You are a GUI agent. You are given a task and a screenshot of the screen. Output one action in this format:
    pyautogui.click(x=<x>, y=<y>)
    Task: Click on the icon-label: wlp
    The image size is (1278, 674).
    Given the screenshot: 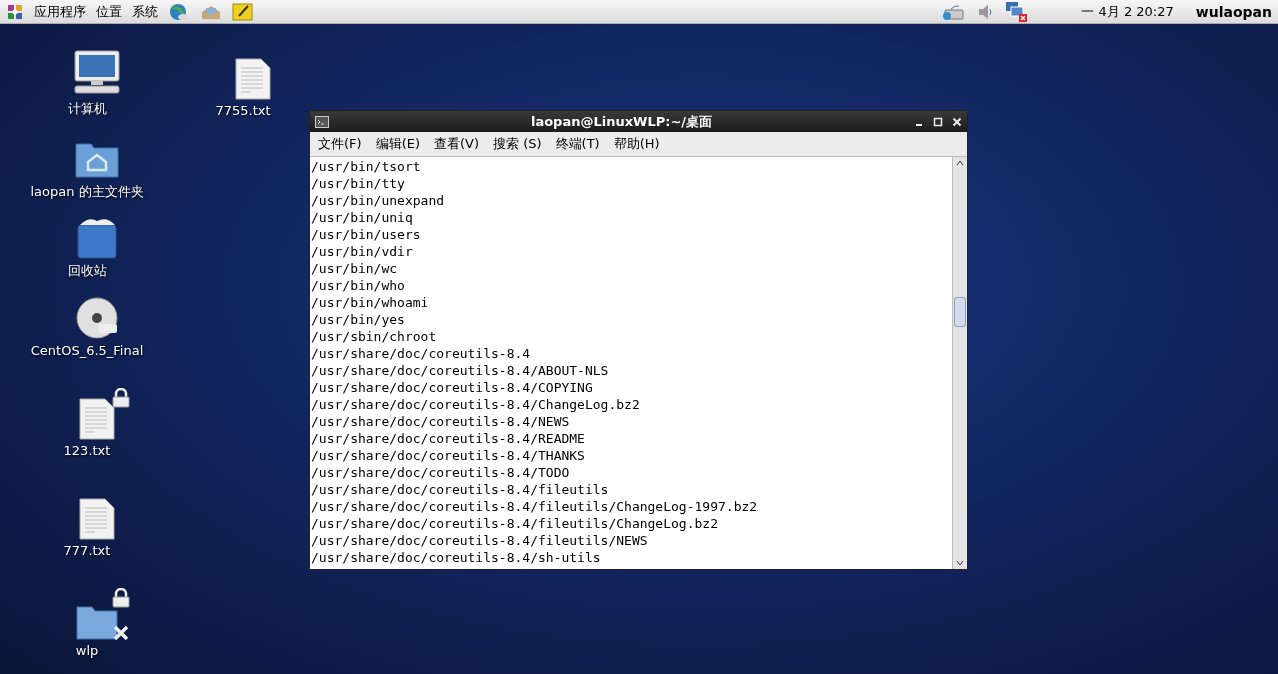 What is the action you would take?
    pyautogui.click(x=87, y=650)
    